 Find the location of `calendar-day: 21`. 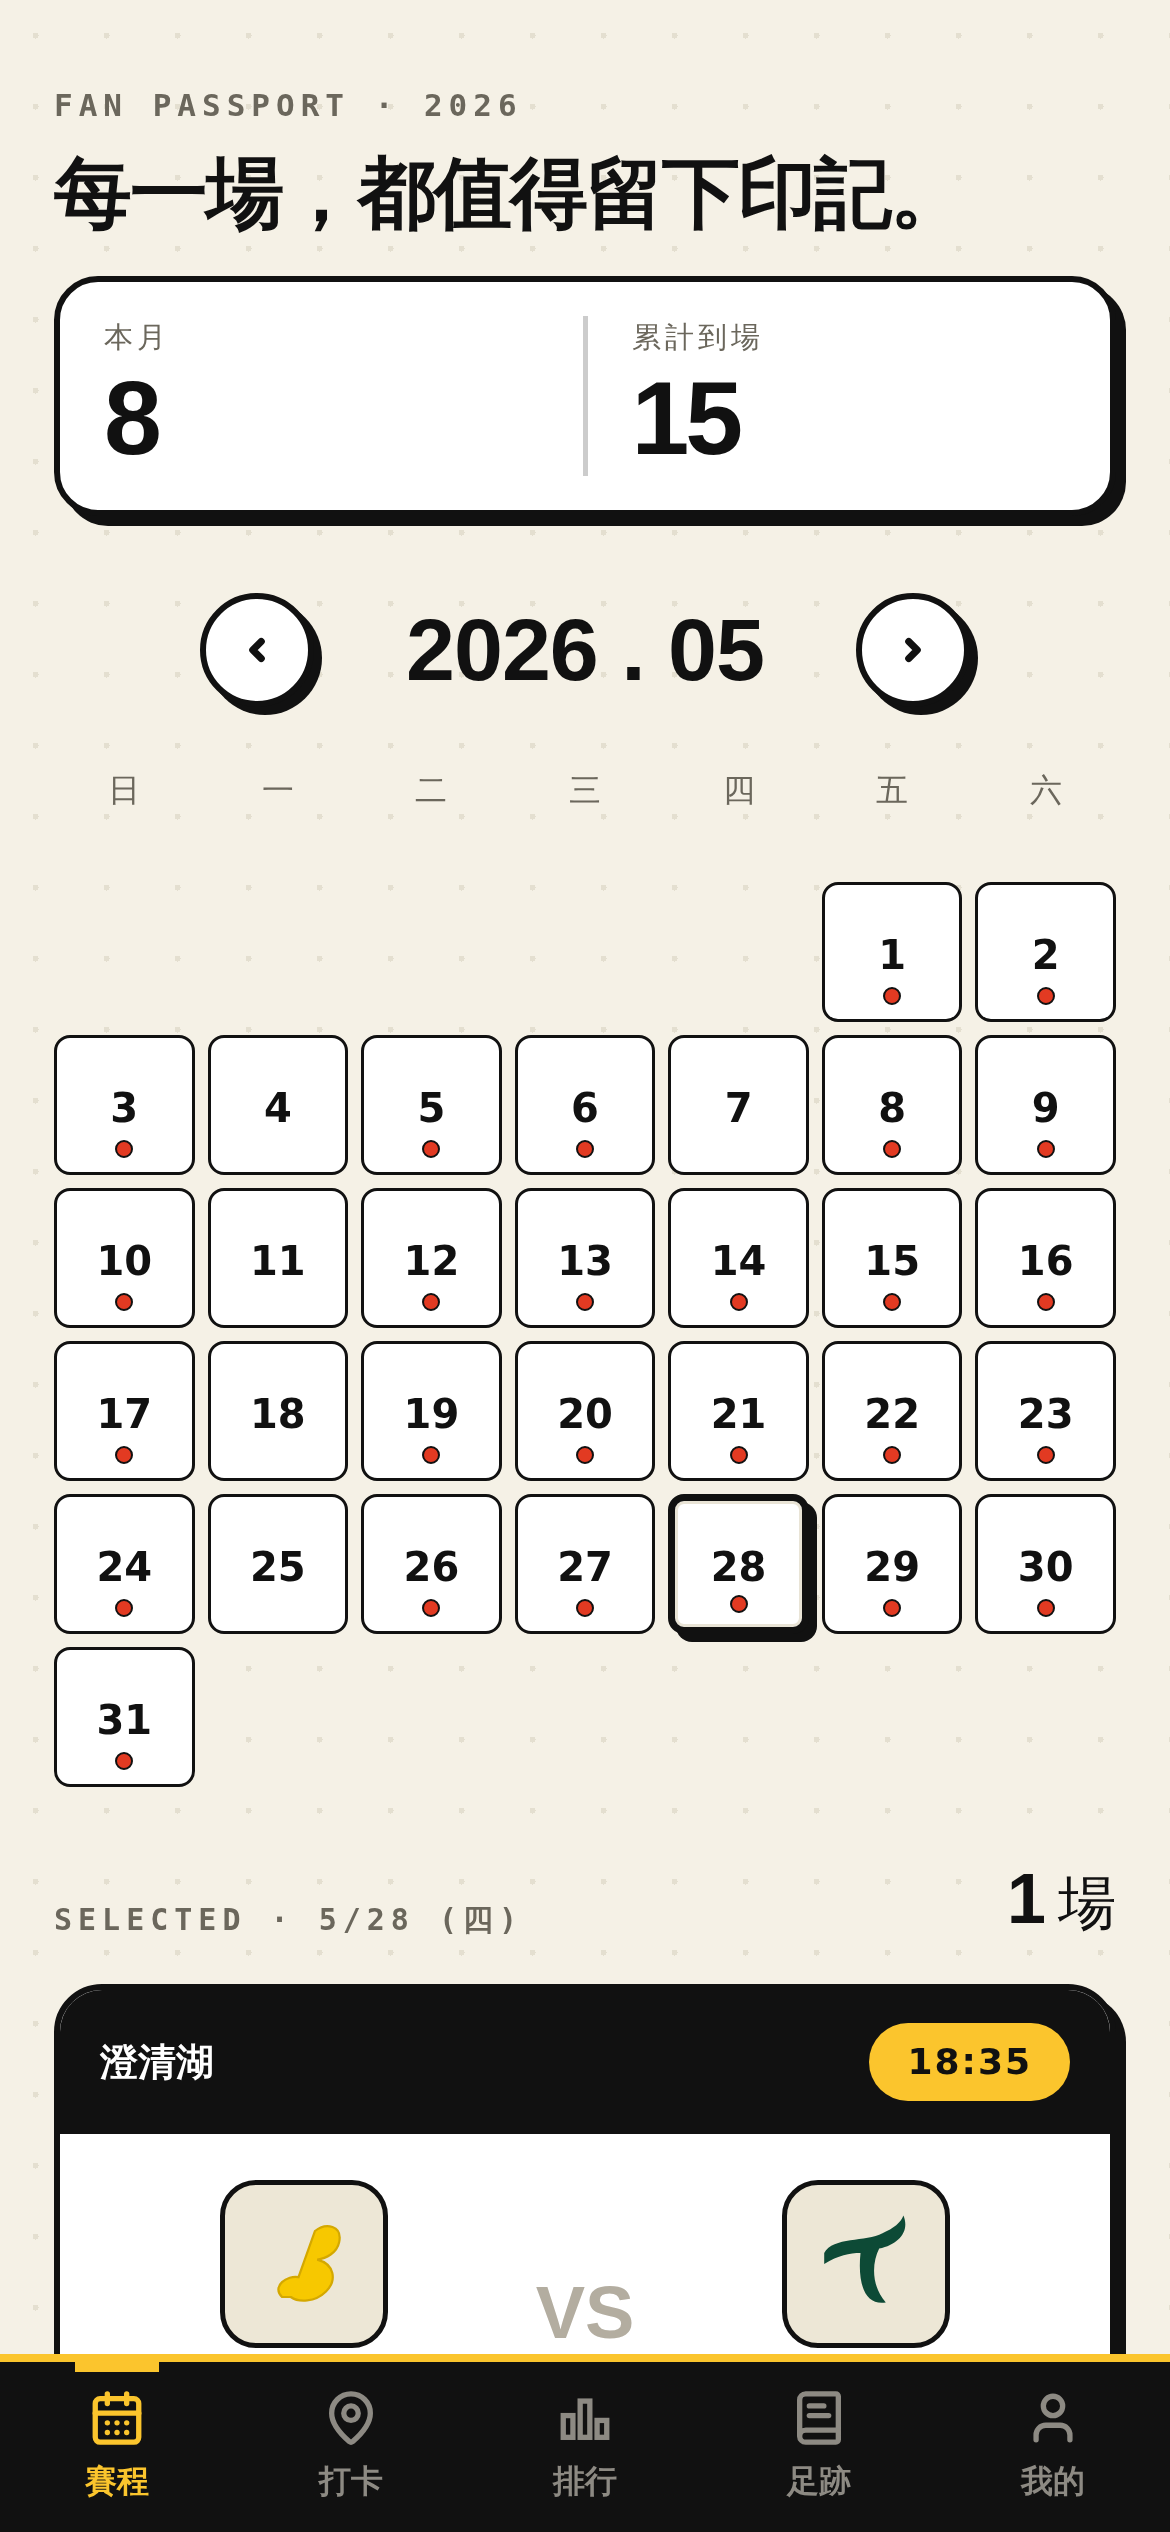

calendar-day: 21 is located at coordinates (738, 1411).